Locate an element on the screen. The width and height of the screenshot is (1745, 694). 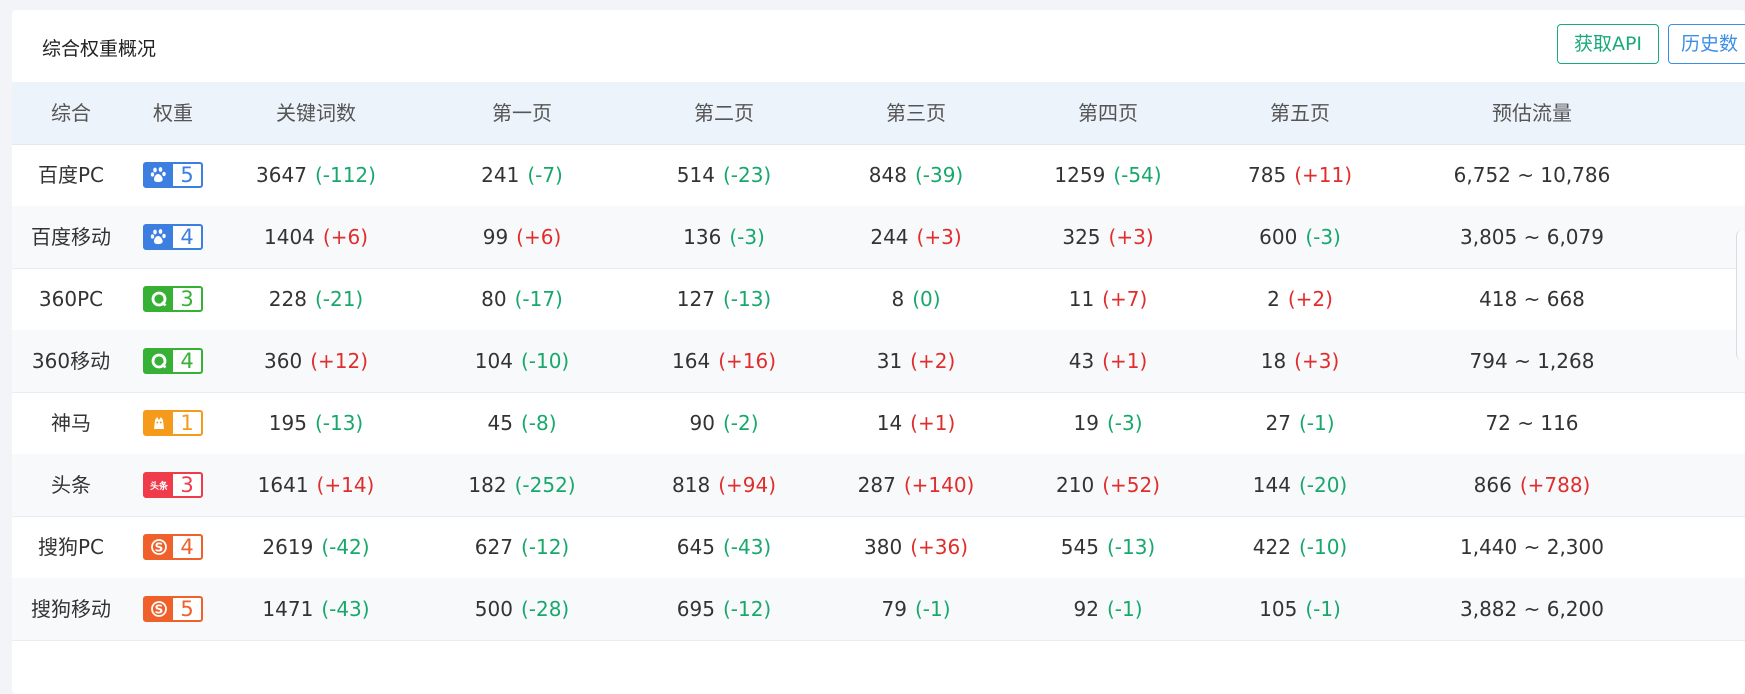
weight-badge: 5 is located at coordinates (173, 175).